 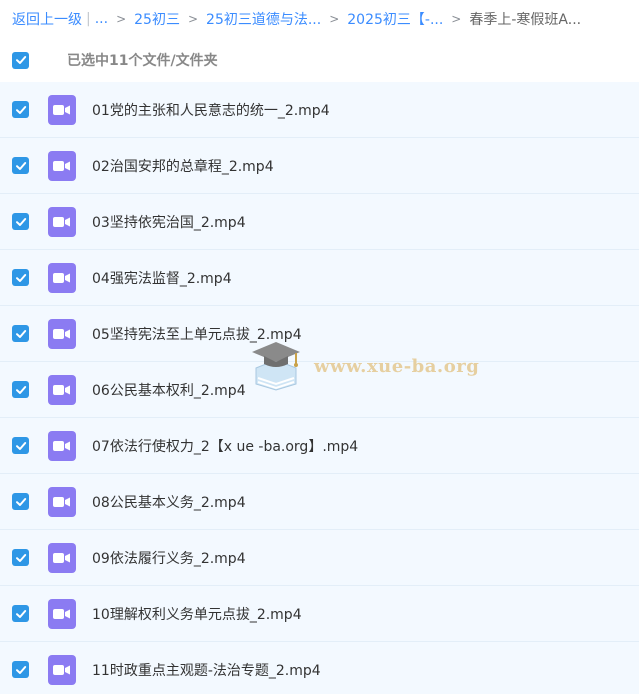 I want to click on file-row: 08公民基本义务_2.mp4, so click(x=319, y=502).